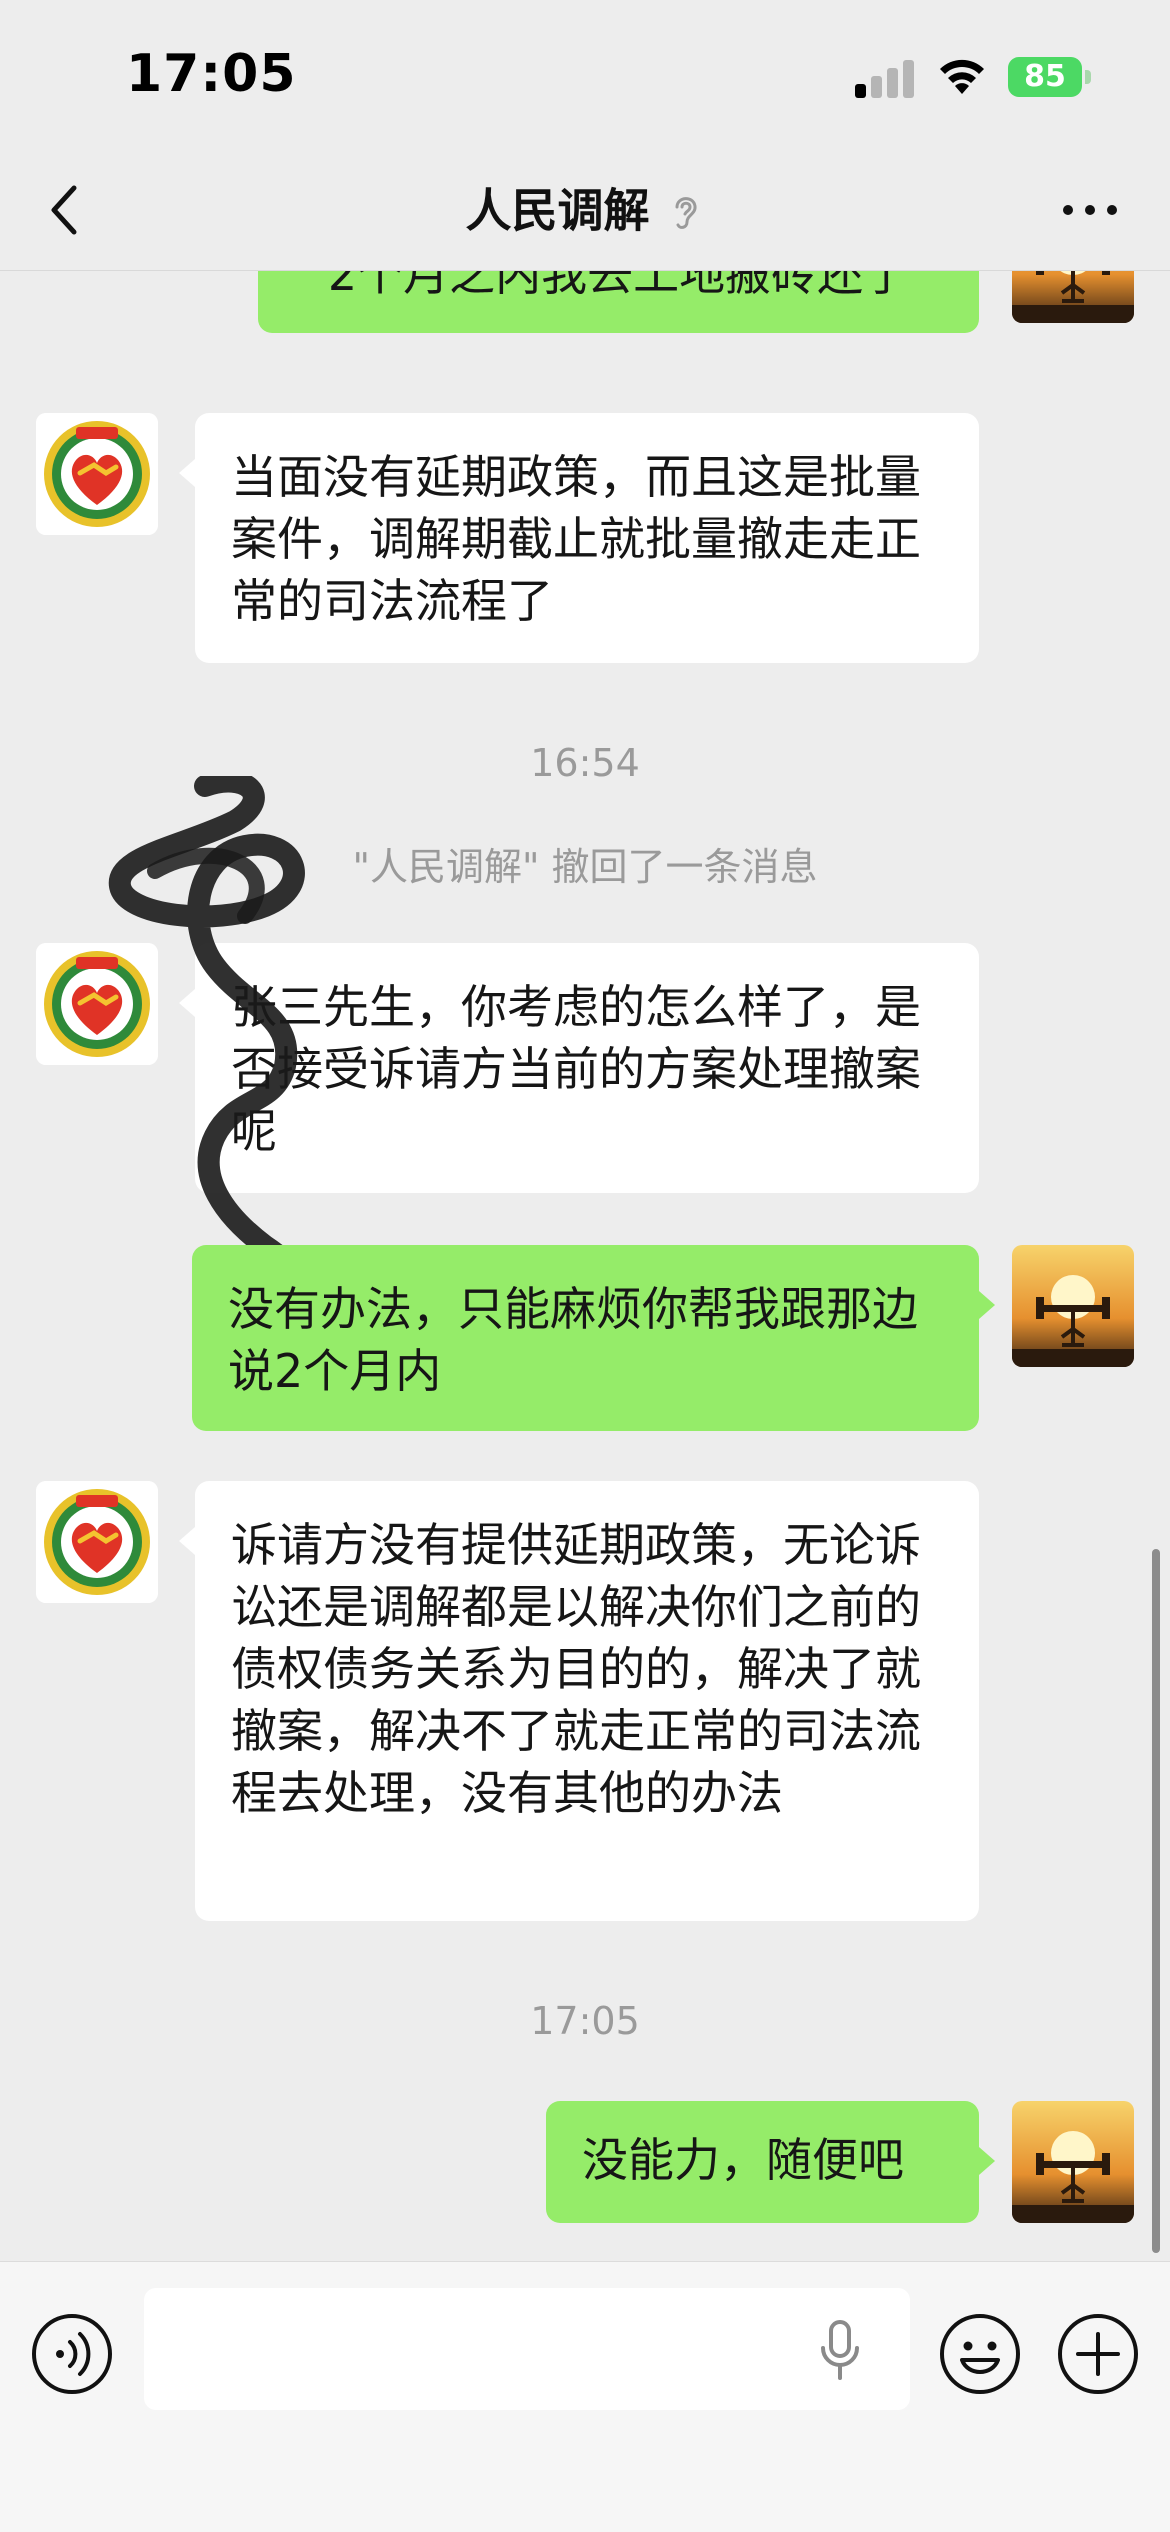 The height and width of the screenshot is (2532, 1170). I want to click on message-bubble-outgoing: 没能力，随便吧, so click(770, 2162).